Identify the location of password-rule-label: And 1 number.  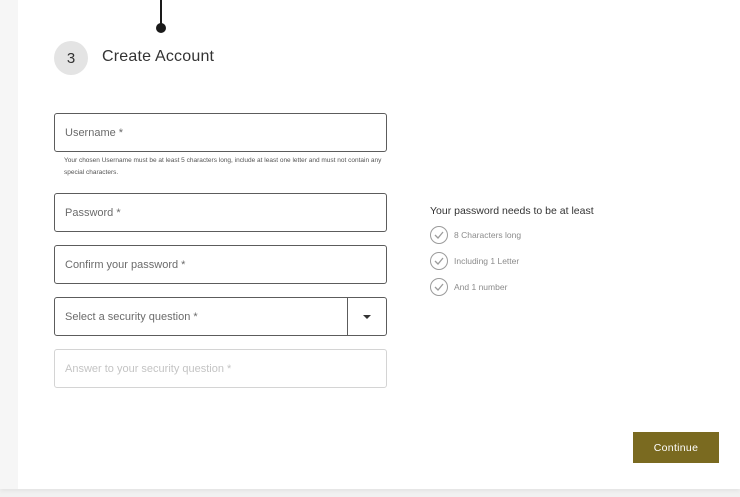
(481, 287).